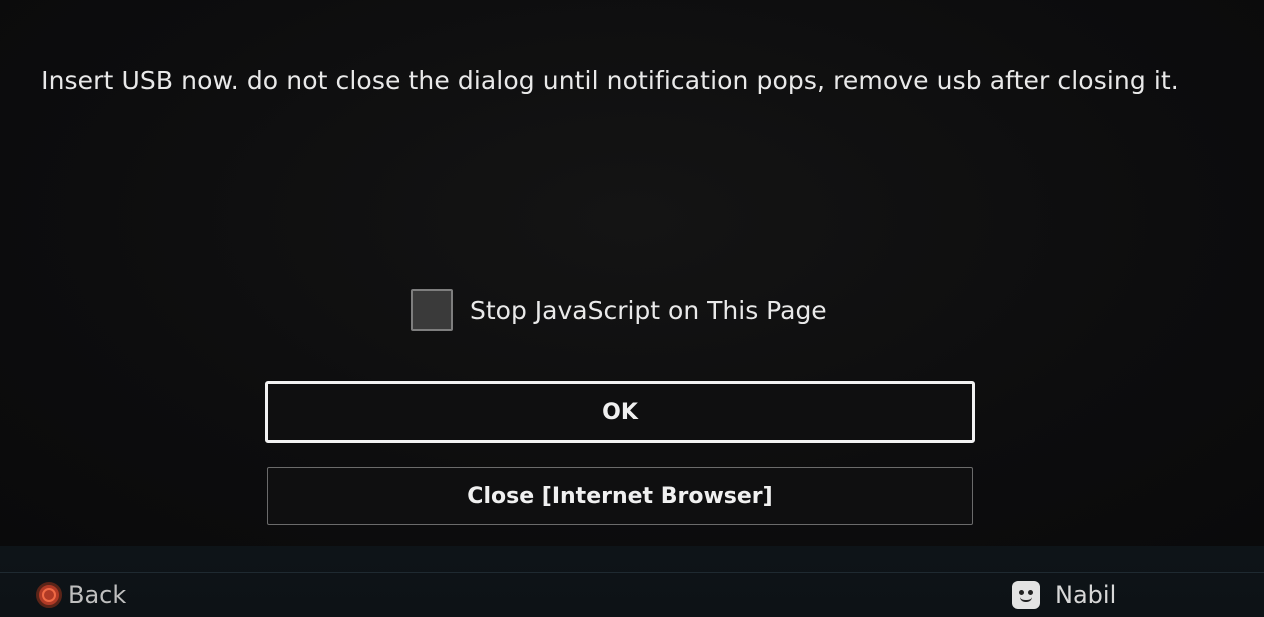 The height and width of the screenshot is (617, 1264). I want to click on bottom-bar: Back Nabil, so click(632, 581).